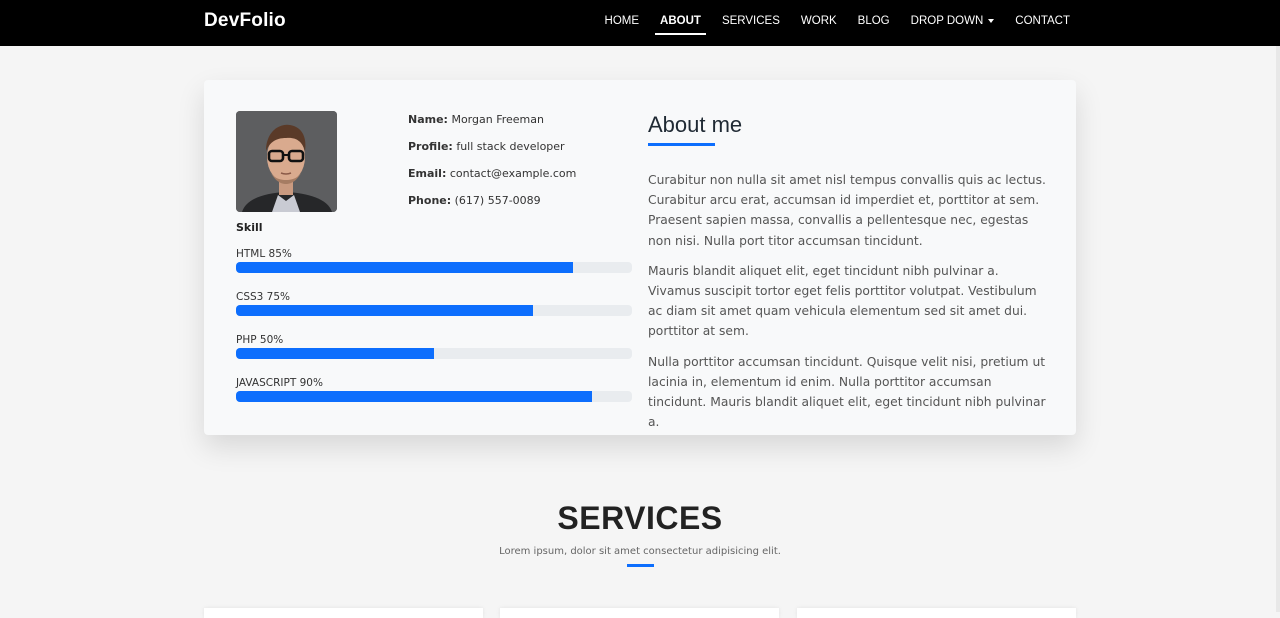  What do you see at coordinates (263, 297) in the screenshot?
I see `skill-label: CSS3 75%` at bounding box center [263, 297].